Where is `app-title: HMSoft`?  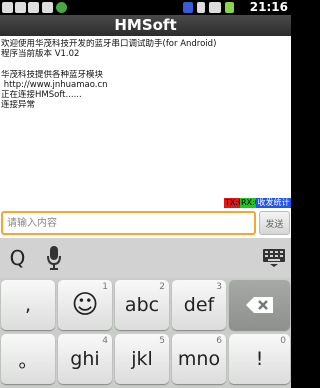
app-title: HMSoft is located at coordinates (145, 25).